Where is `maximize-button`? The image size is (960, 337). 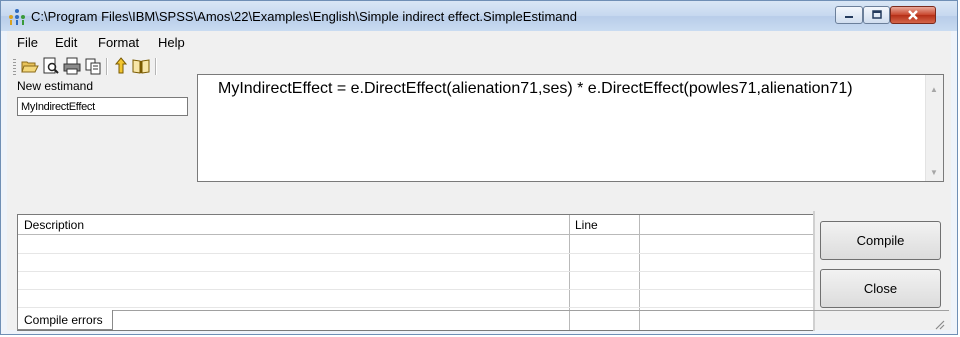 maximize-button is located at coordinates (876, 15).